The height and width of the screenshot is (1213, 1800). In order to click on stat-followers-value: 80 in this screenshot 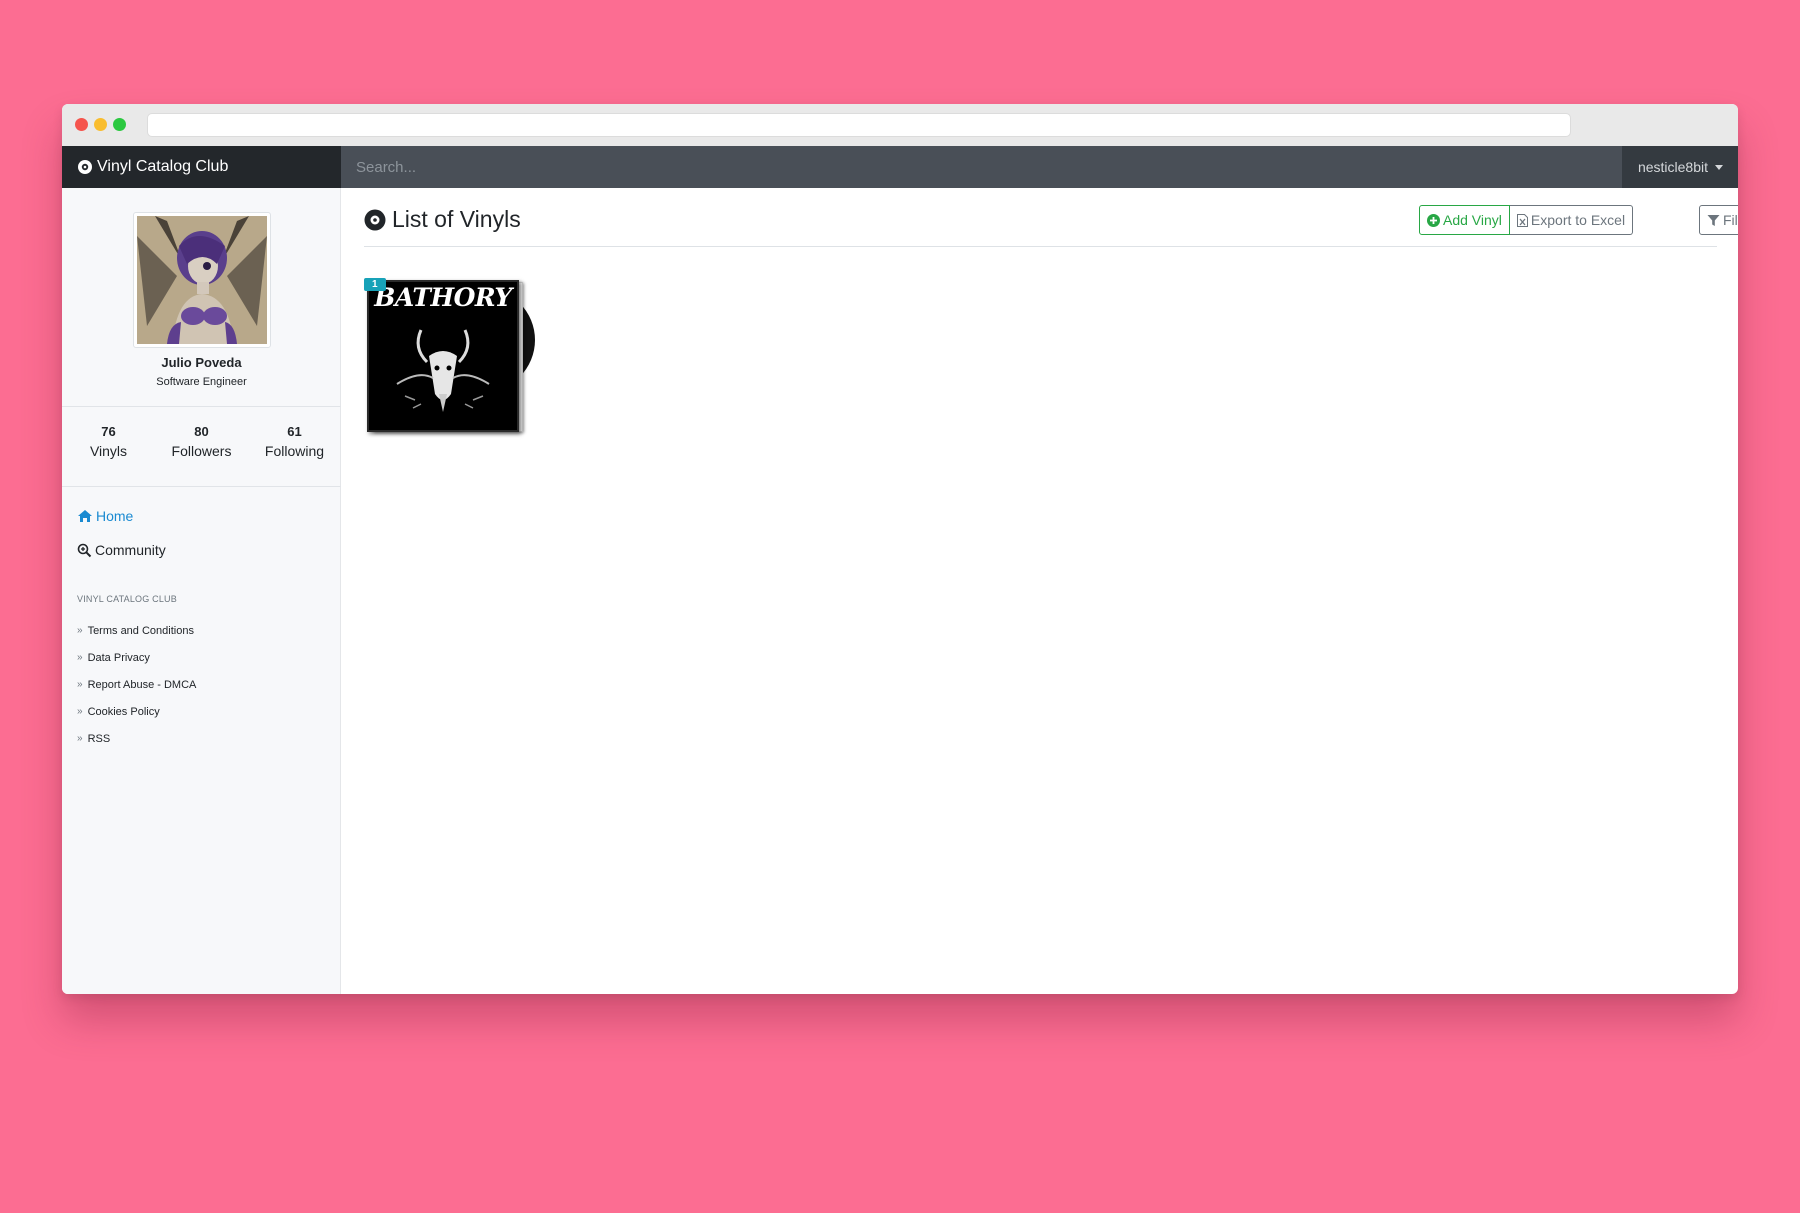, I will do `click(201, 431)`.